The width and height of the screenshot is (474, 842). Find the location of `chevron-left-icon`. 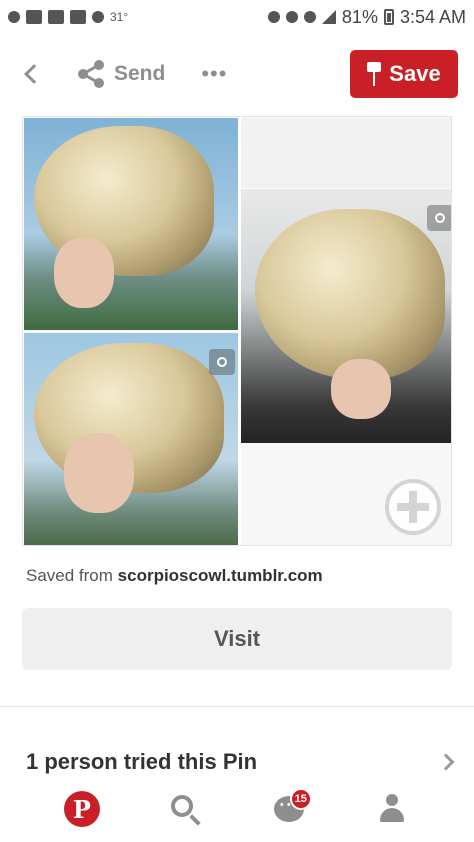

chevron-left-icon is located at coordinates (34, 74).